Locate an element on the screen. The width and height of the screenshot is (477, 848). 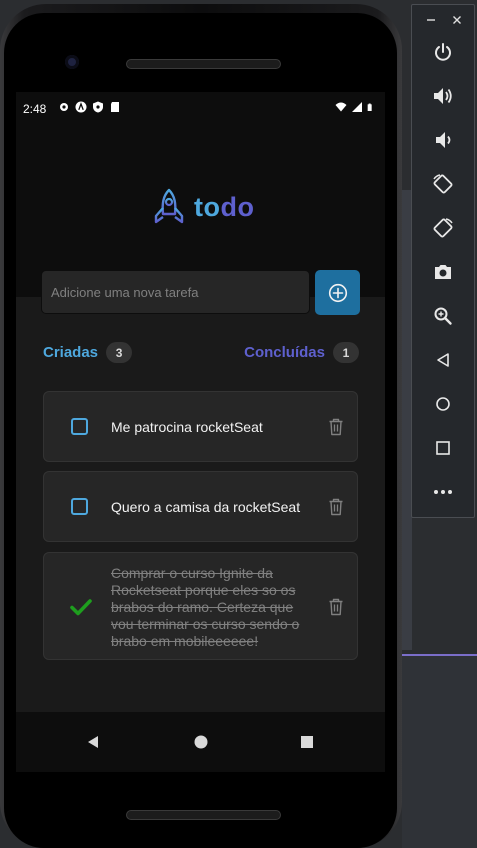
battery-icon is located at coordinates (369, 107).